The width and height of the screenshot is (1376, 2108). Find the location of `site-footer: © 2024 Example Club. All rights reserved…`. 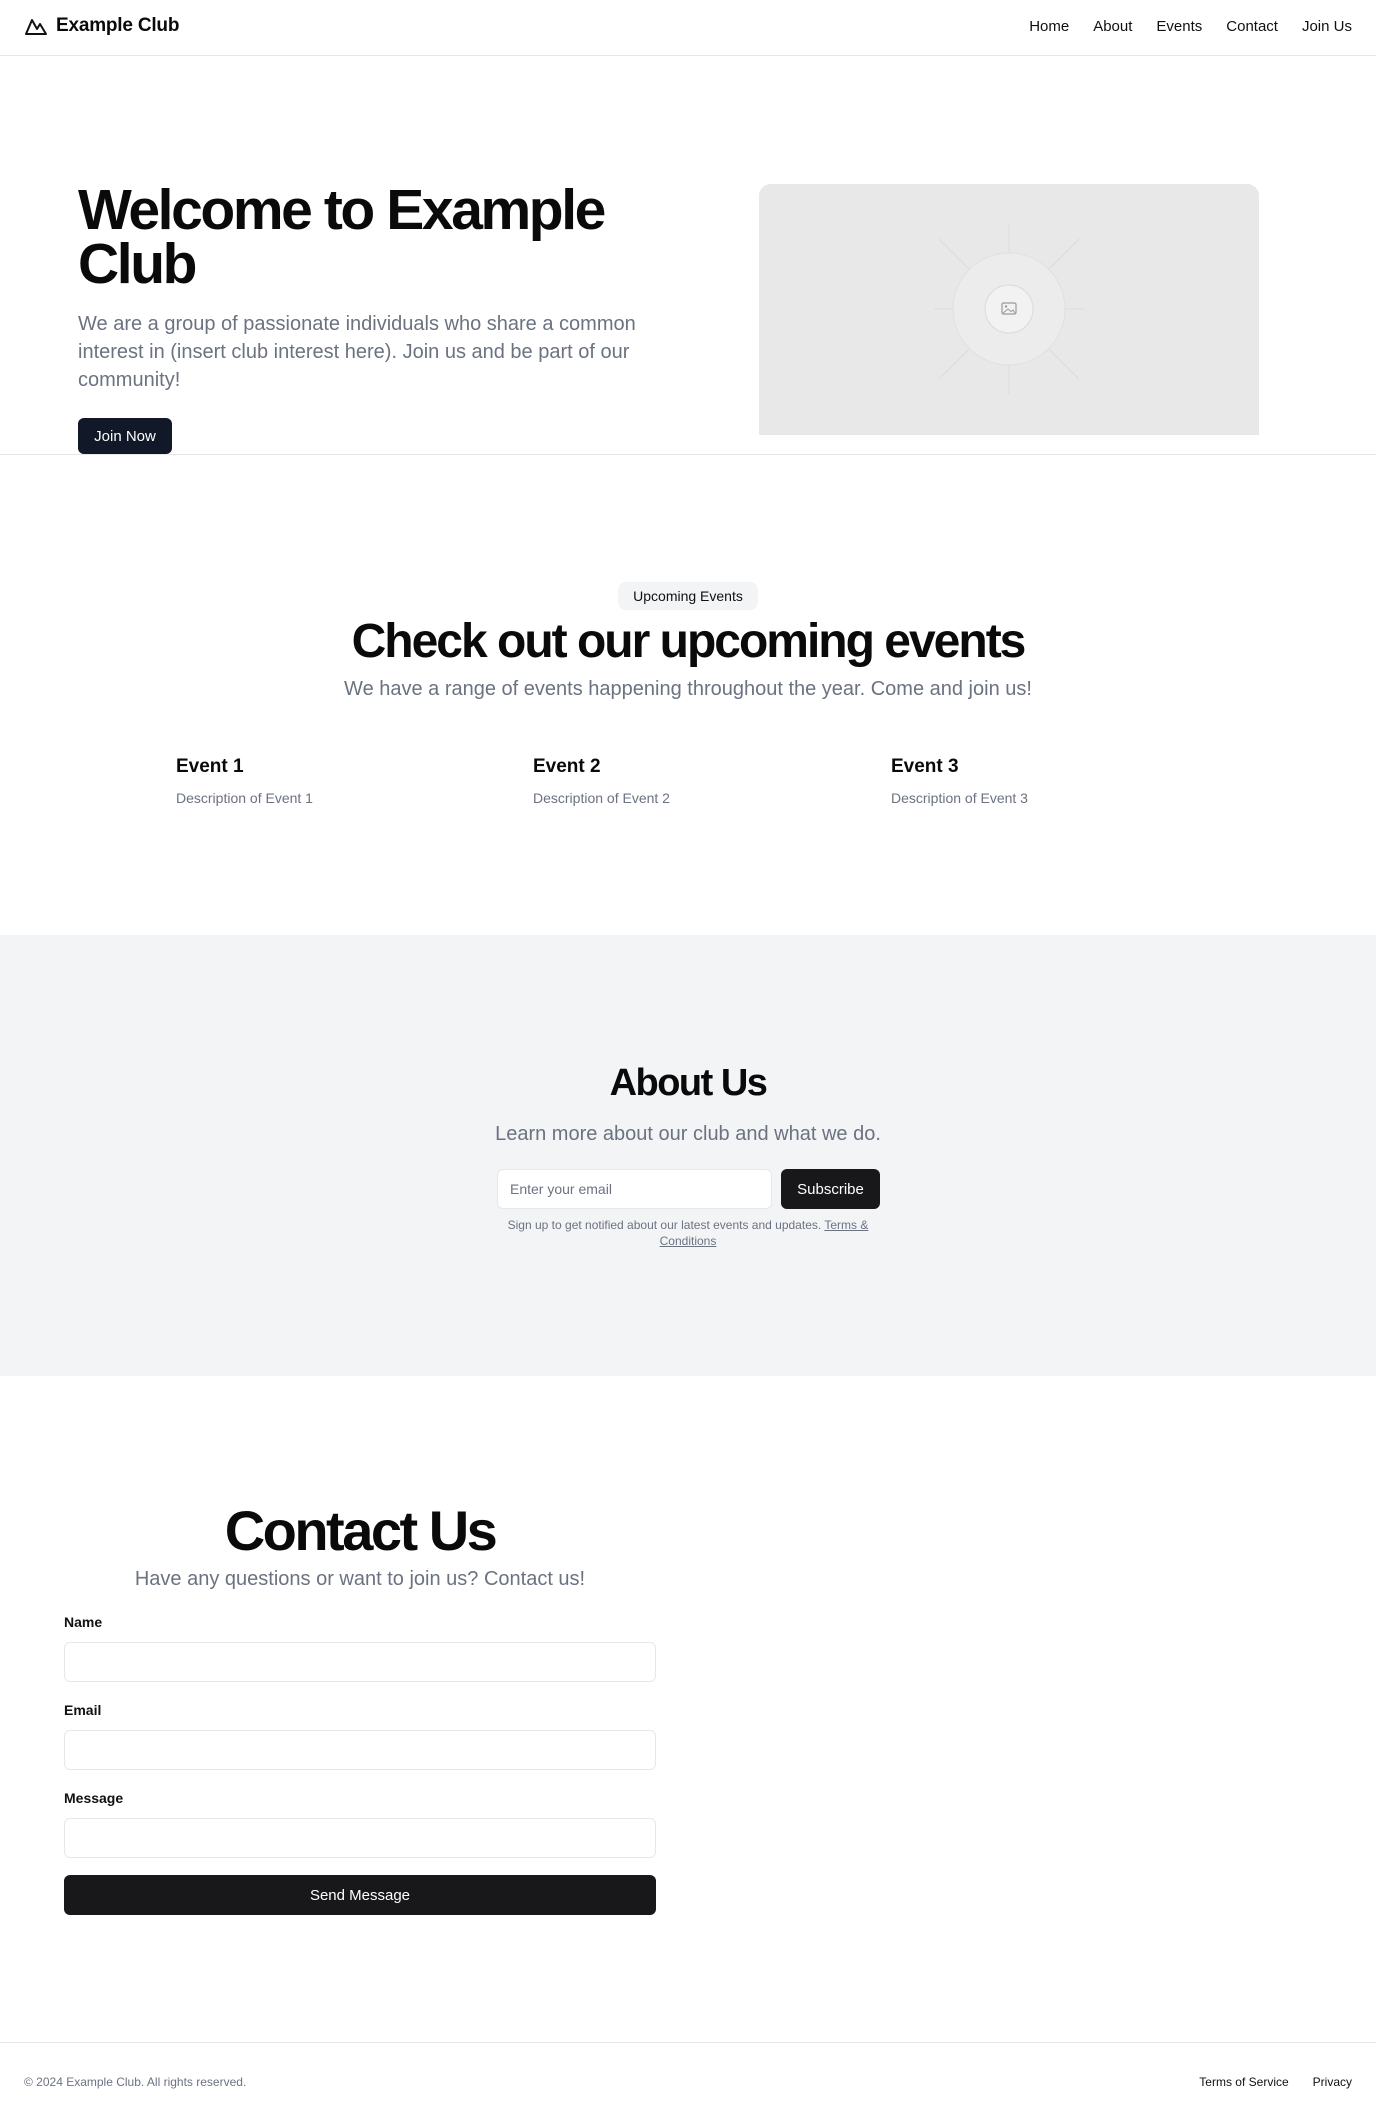

site-footer: © 2024 Example Club. All rights reserved… is located at coordinates (688, 2075).